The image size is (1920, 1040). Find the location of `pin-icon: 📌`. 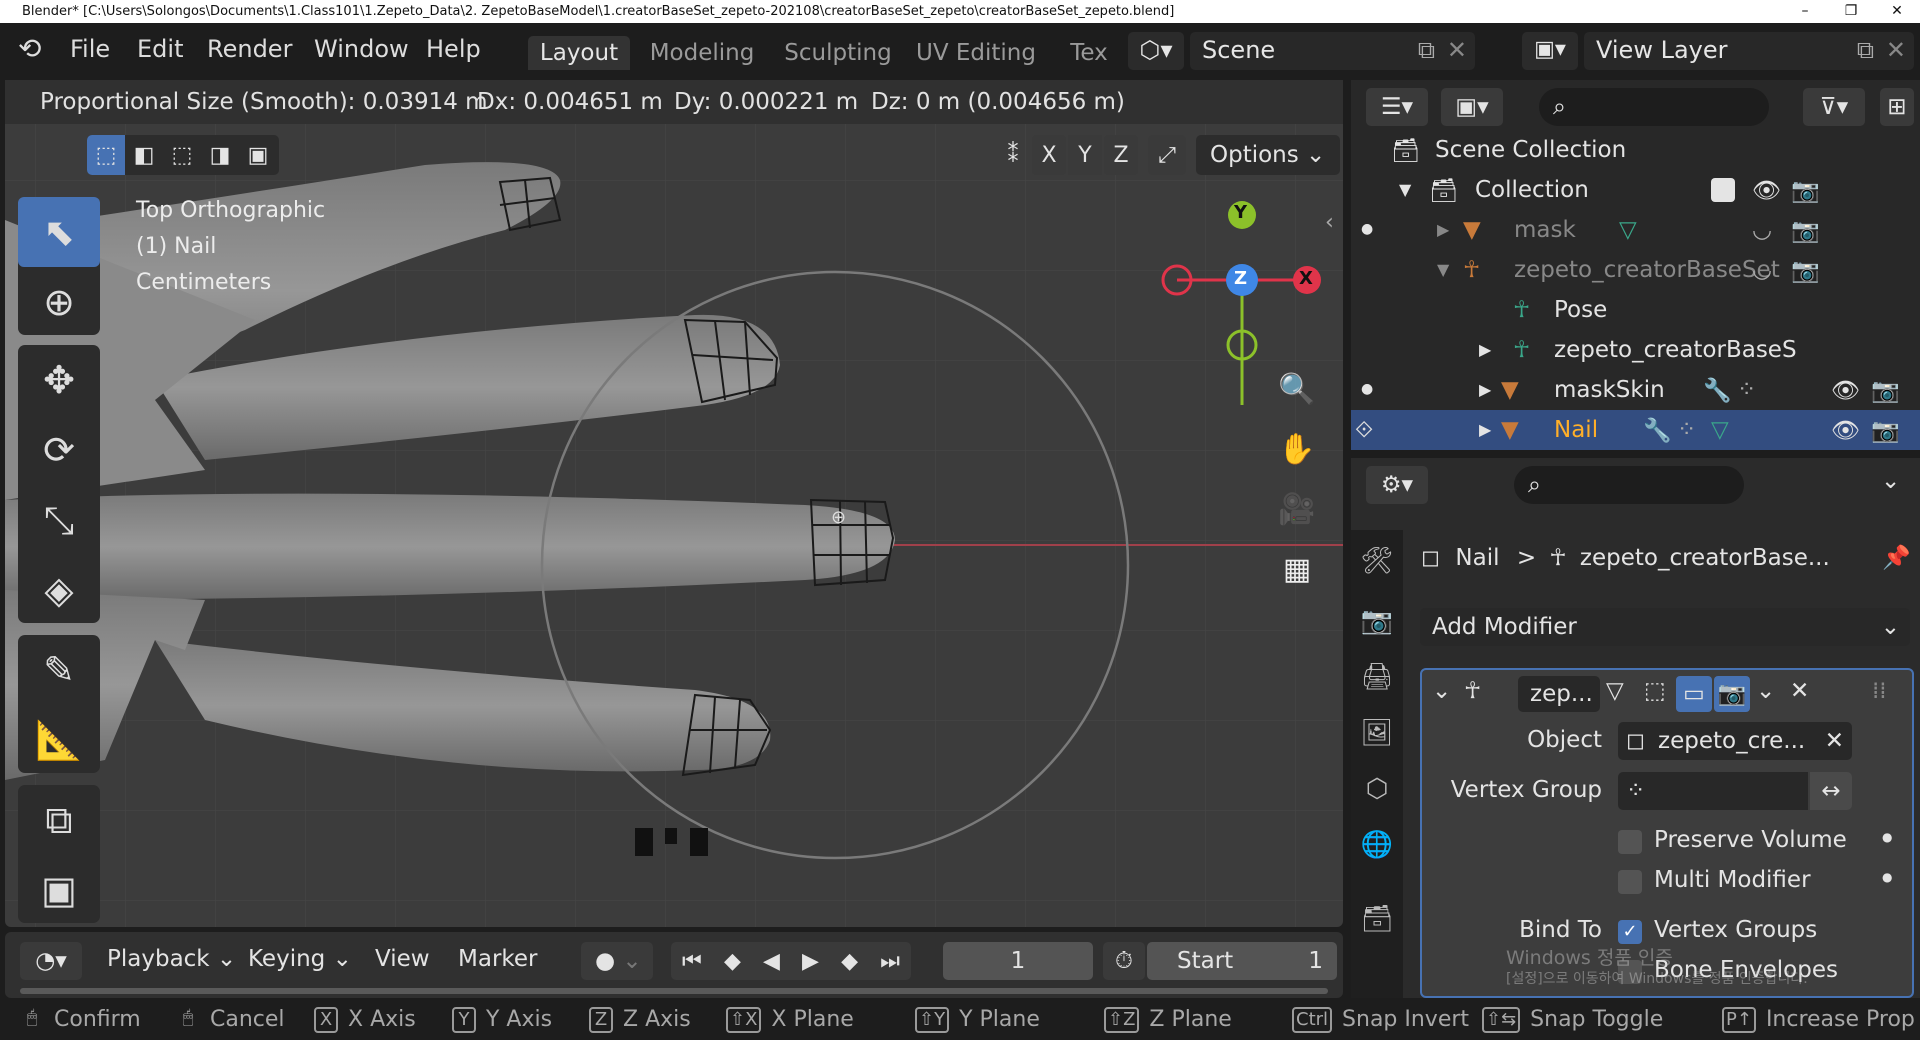

pin-icon: 📌 is located at coordinates (1896, 558).